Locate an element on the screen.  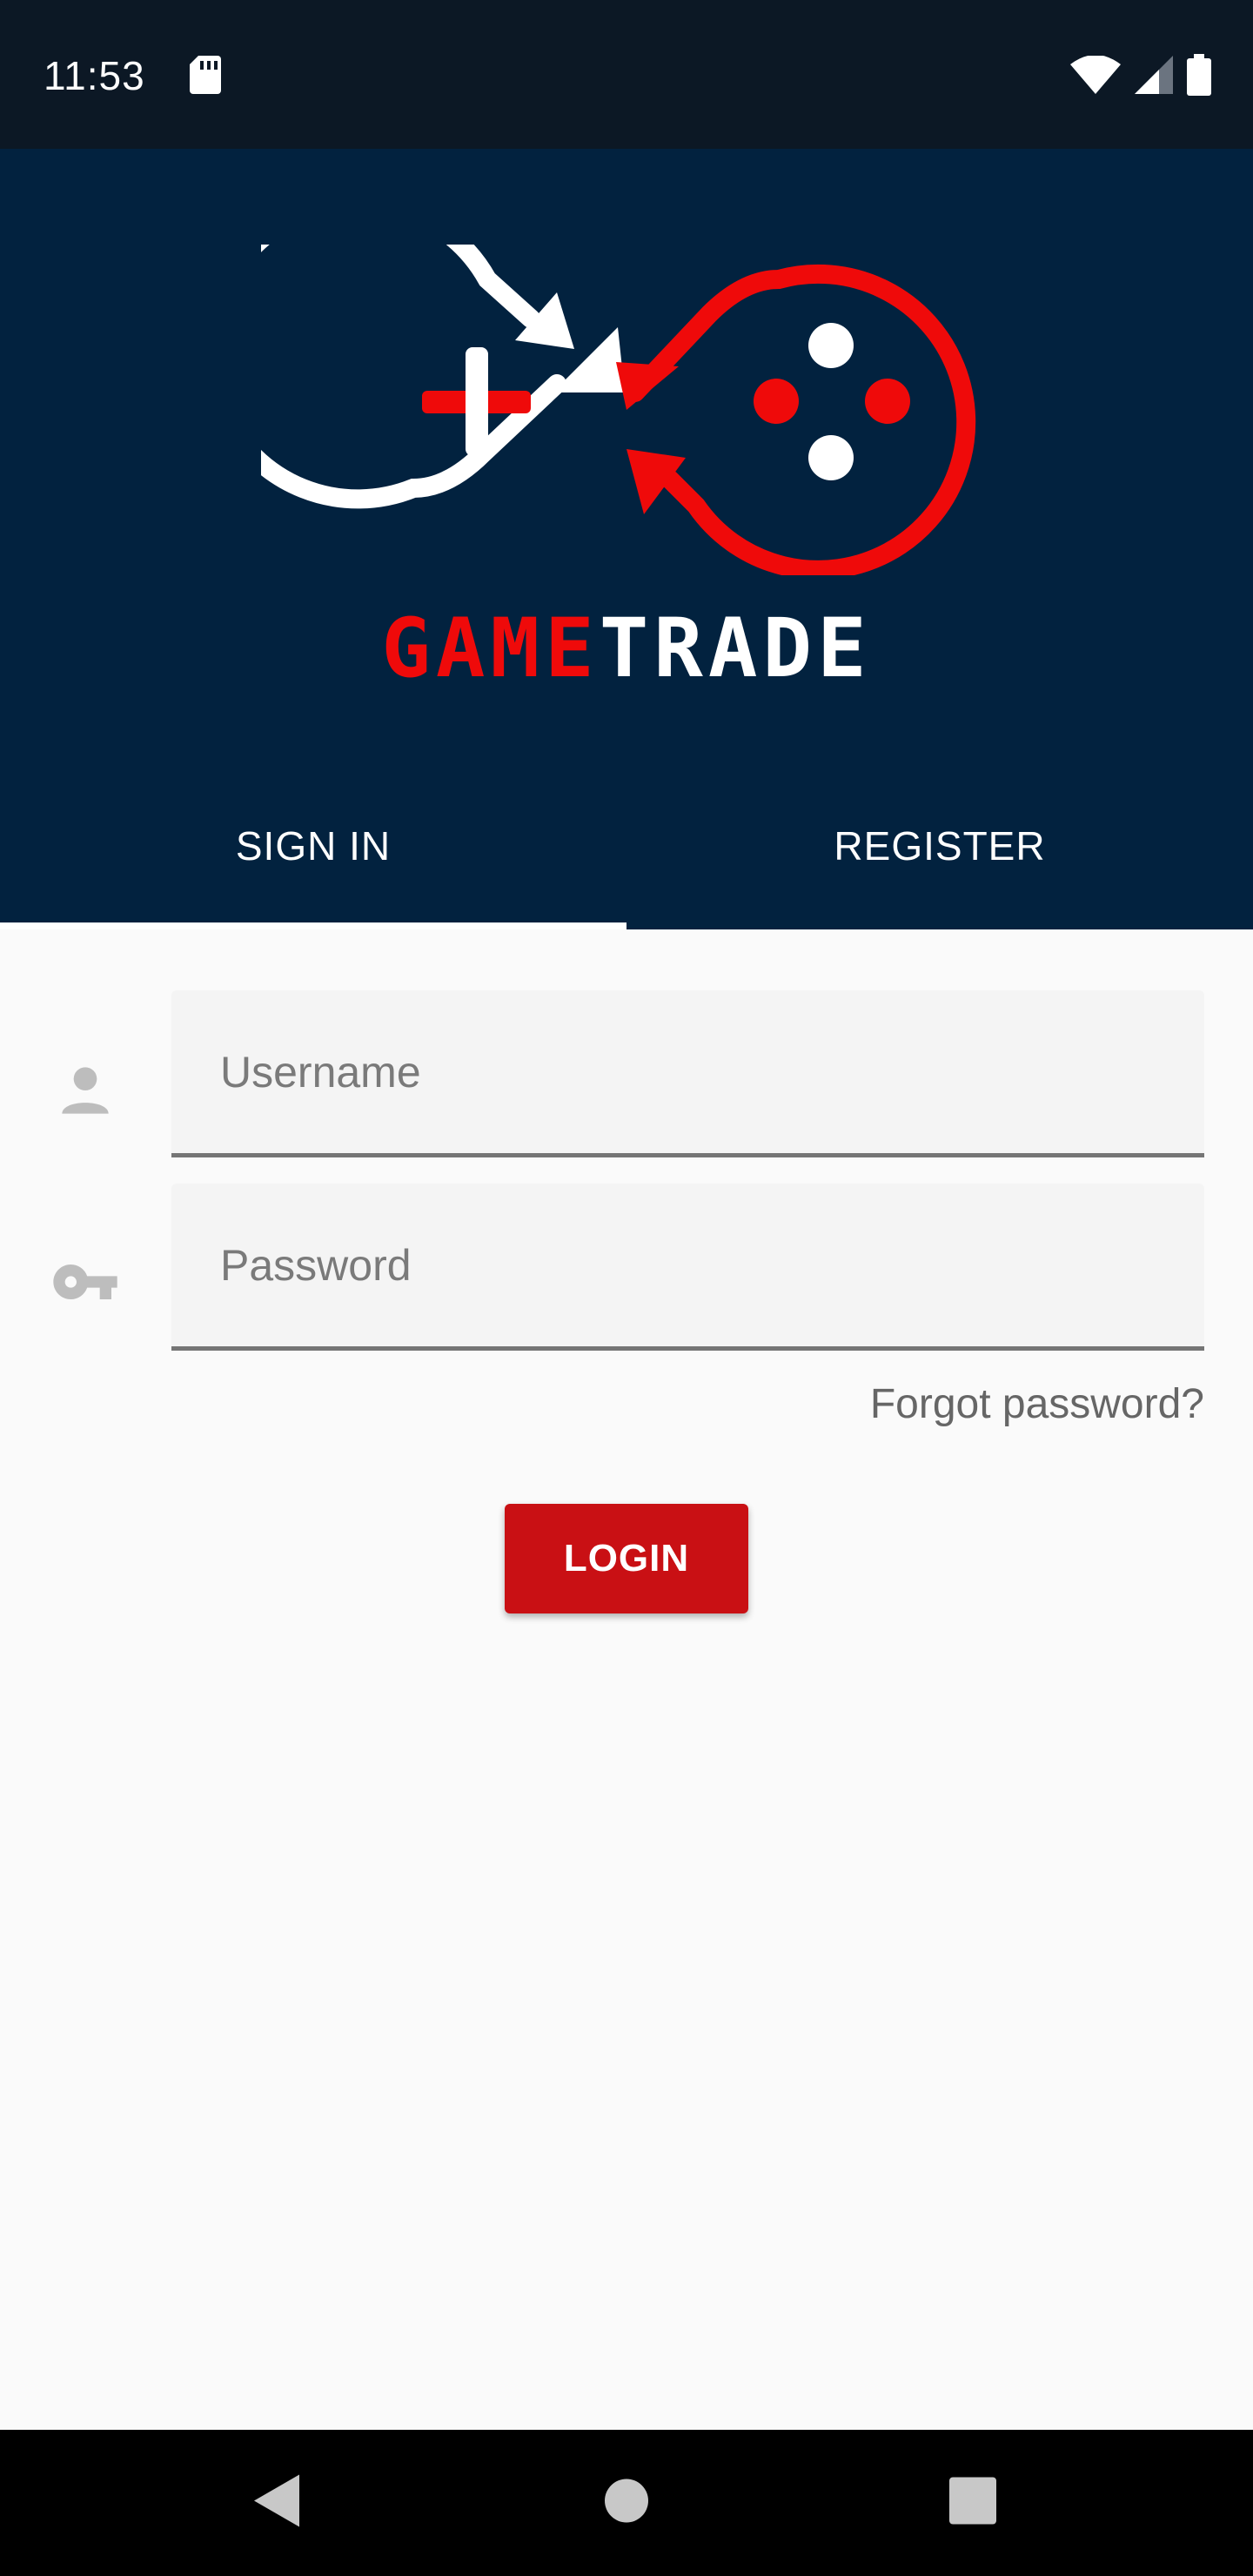
password-field is located at coordinates (687, 1267).